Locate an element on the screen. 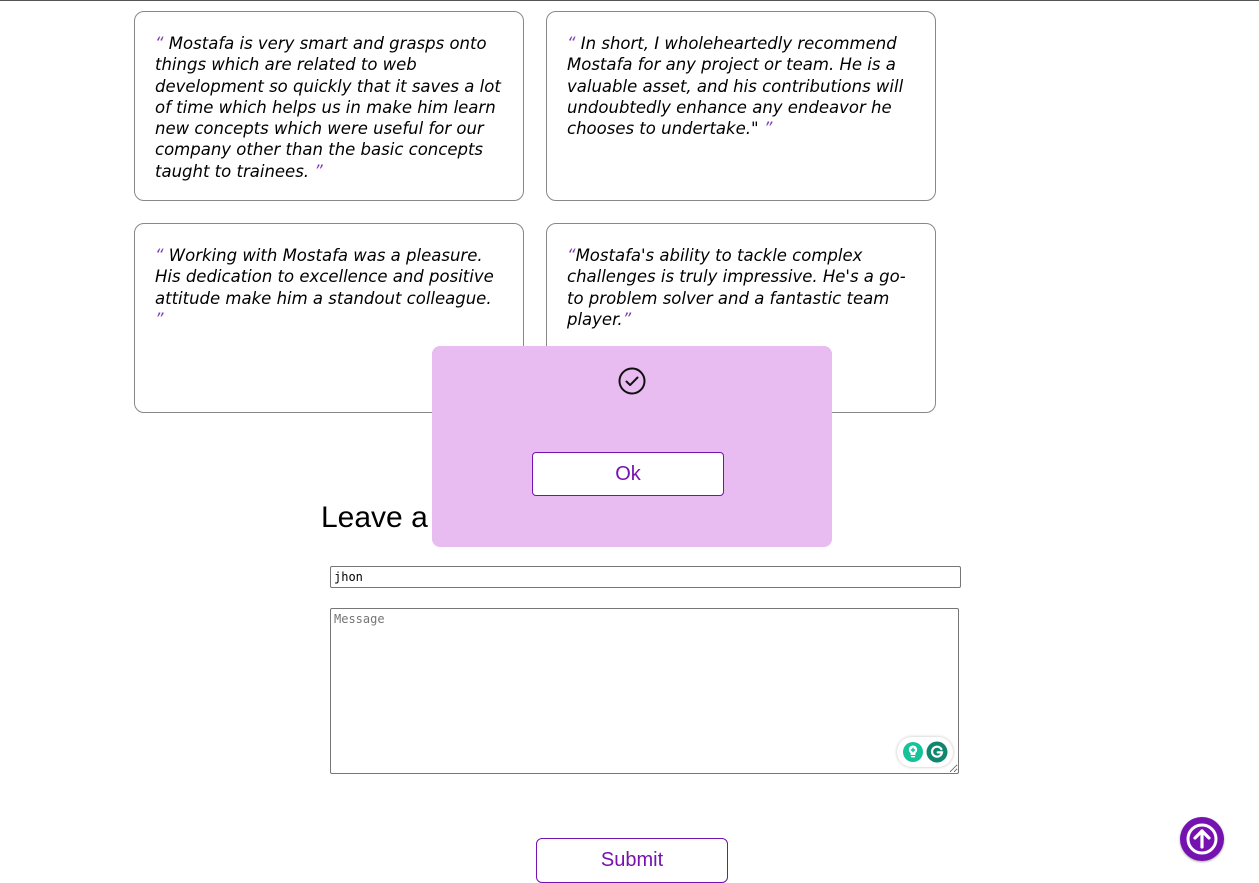  contact-heading: Leave a is located at coordinates (374, 517).